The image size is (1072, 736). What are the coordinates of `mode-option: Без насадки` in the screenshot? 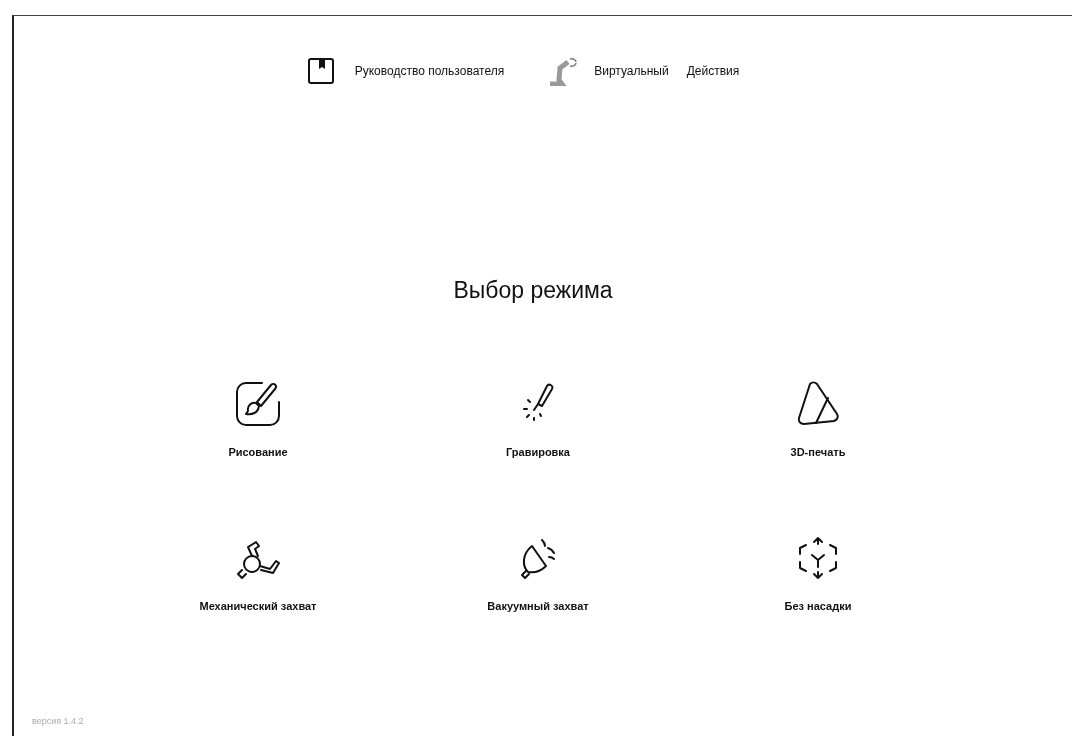 It's located at (818, 606).